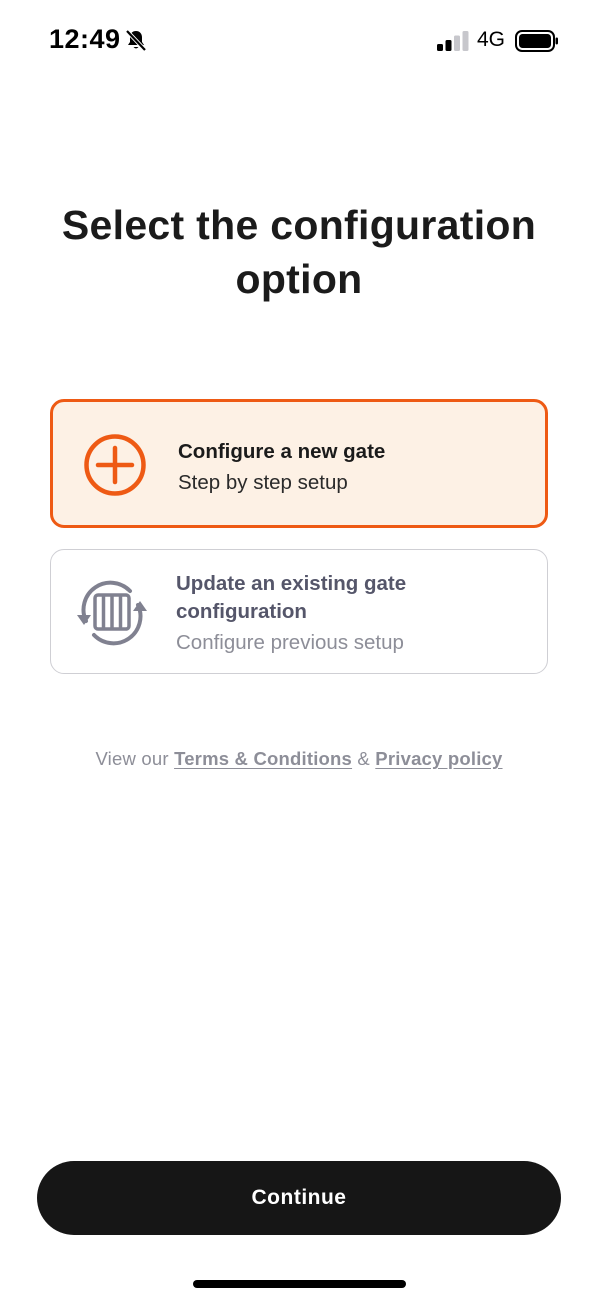  What do you see at coordinates (299, 252) in the screenshot?
I see `page-title: Select the configuration option` at bounding box center [299, 252].